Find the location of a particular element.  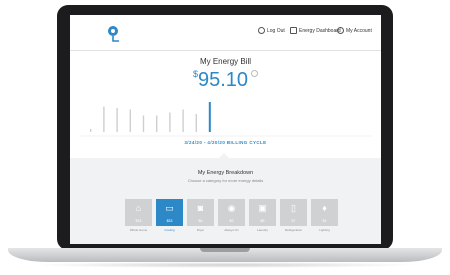

category-value: $9 is located at coordinates (231, 221).